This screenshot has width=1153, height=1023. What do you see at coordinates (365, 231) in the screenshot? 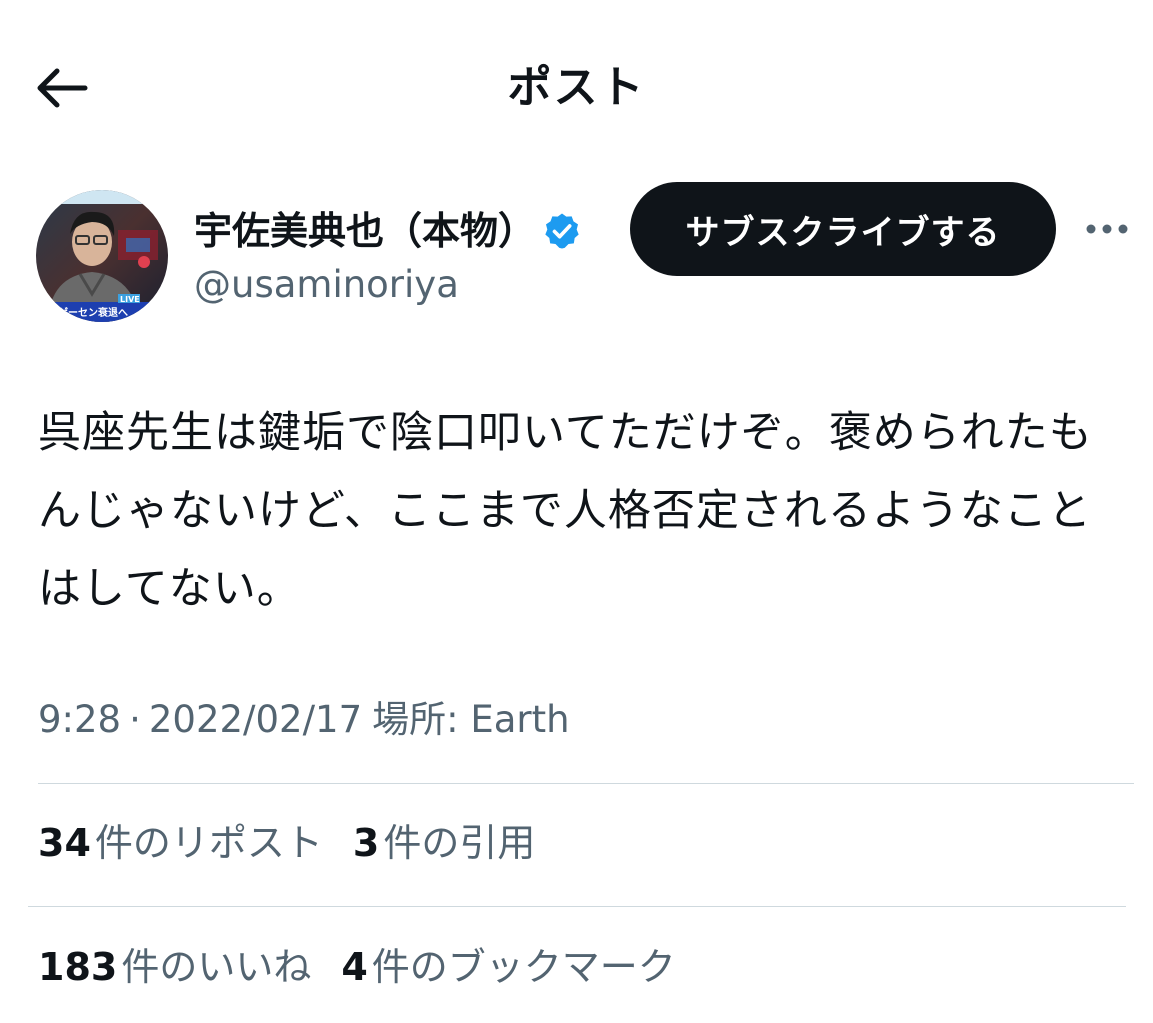
I see `display-name: 宇佐美典也（本物）` at bounding box center [365, 231].